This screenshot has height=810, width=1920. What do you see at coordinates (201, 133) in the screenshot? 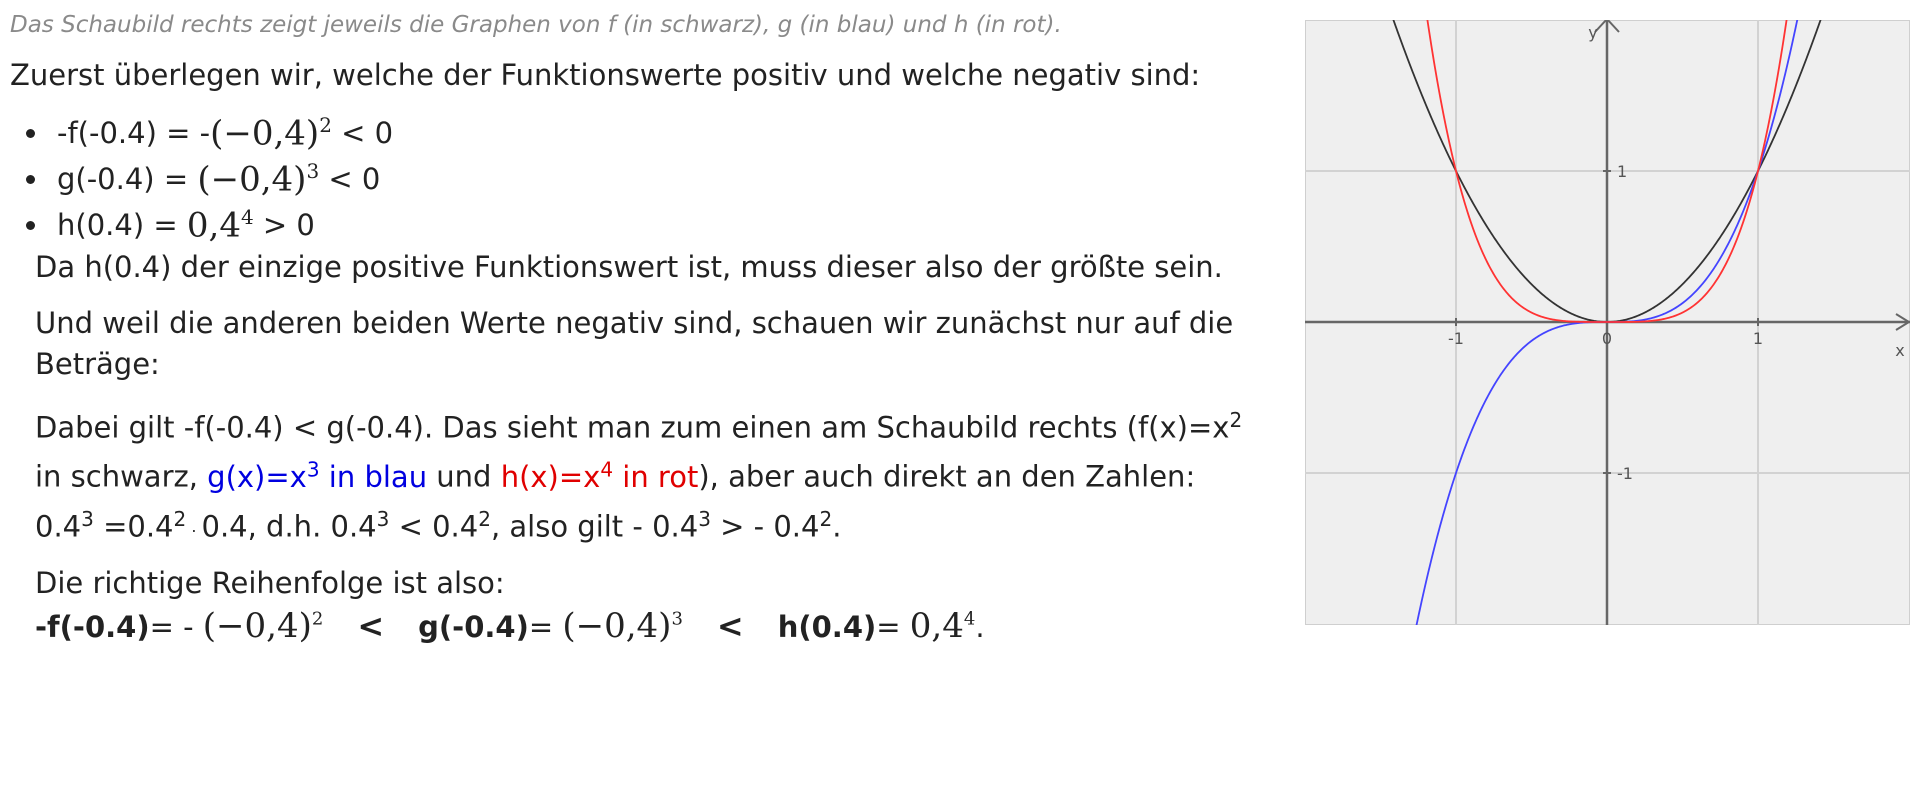
I see `list-item: -f(-0.4) = - (−0,4)2 < 0` at bounding box center [201, 133].